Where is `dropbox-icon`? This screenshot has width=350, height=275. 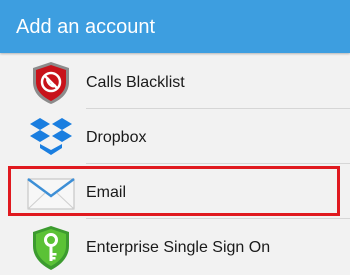
dropbox-icon is located at coordinates (51, 138).